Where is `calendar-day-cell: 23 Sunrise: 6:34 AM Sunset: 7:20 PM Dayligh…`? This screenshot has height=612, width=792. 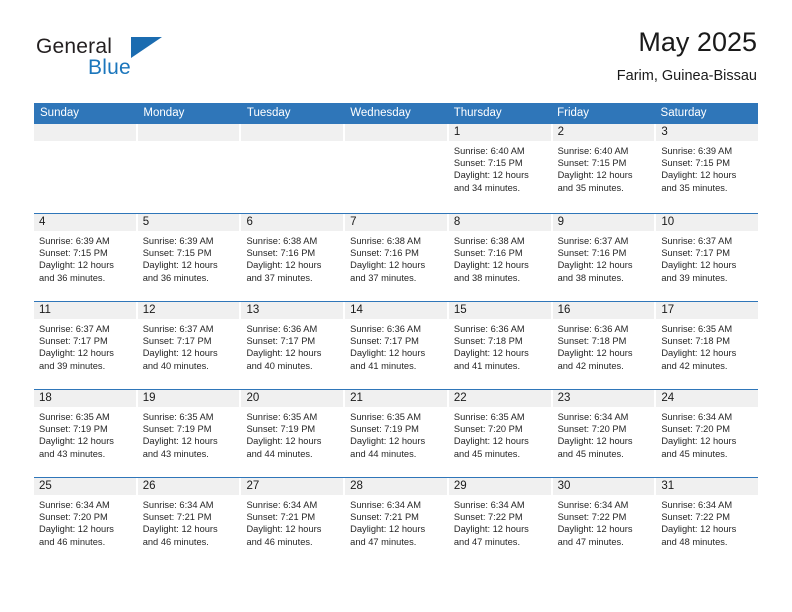 calendar-day-cell: 23 Sunrise: 6:34 AM Sunset: 7:20 PM Dayligh… is located at coordinates (604, 433).